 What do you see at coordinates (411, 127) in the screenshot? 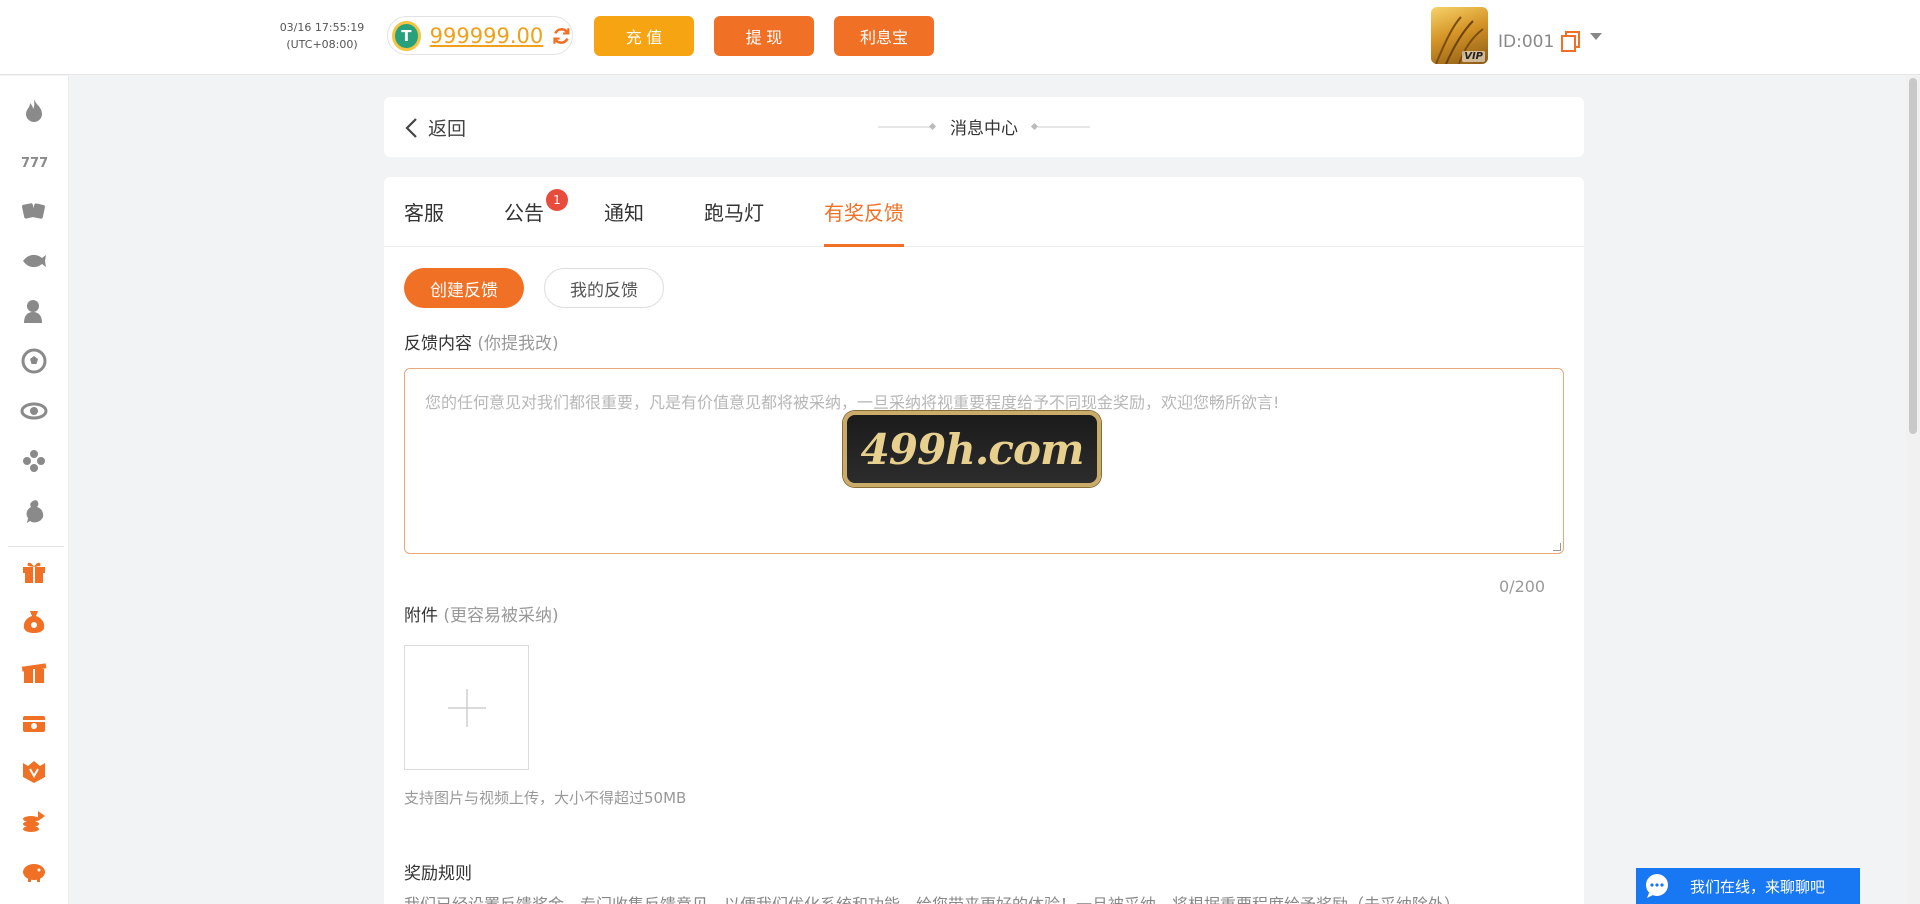
I see `chevron-left-icon` at bounding box center [411, 127].